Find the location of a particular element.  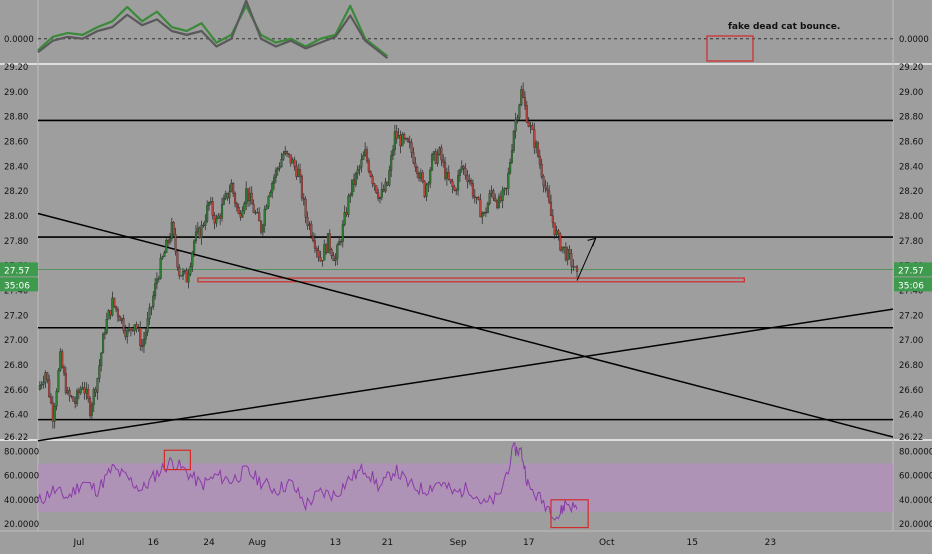

price-tick-left-14: 26.40 is located at coordinates (16, 416).